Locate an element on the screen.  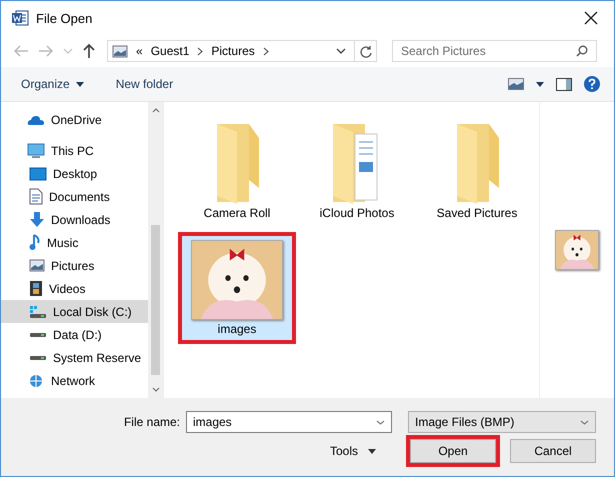
sidebar-item: Desktop is located at coordinates (74, 173).